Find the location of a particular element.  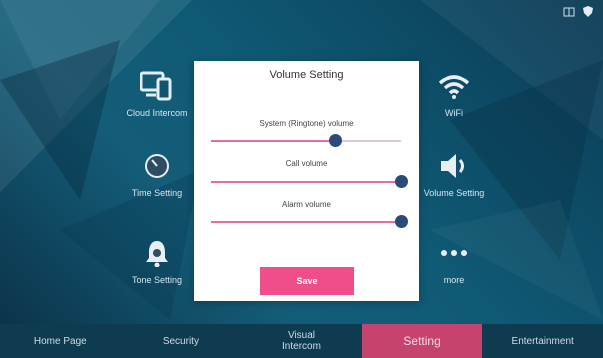

speaker-icon is located at coordinates (454, 166).